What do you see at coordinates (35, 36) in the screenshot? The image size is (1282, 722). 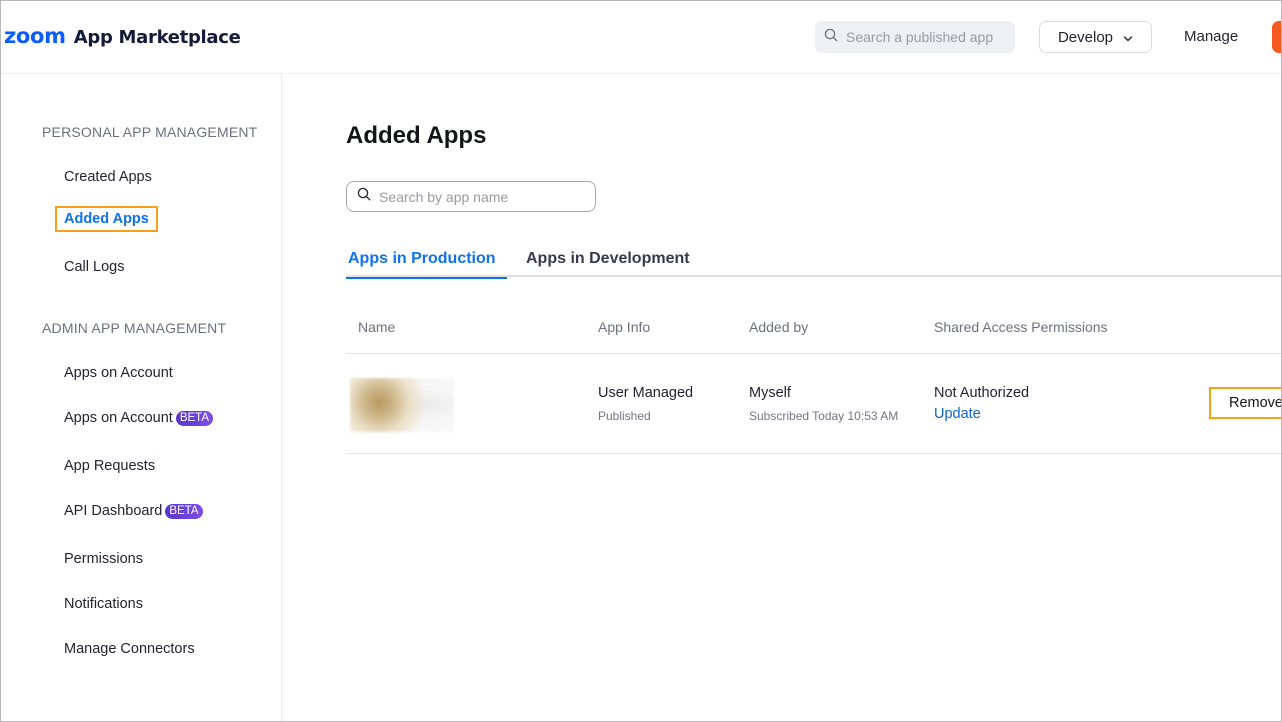 I see `zoom-logo: zoom` at bounding box center [35, 36].